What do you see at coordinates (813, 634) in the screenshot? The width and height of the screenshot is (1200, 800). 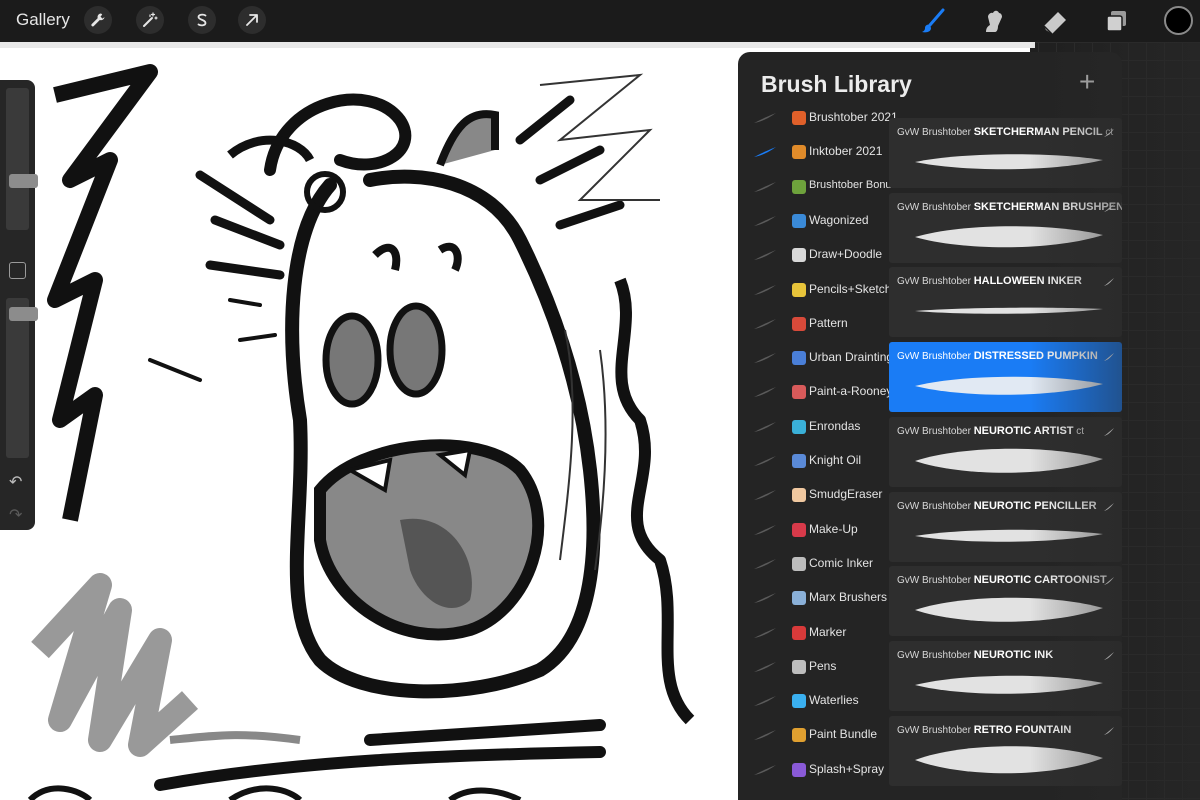 I see `brush-set-item: Marker` at bounding box center [813, 634].